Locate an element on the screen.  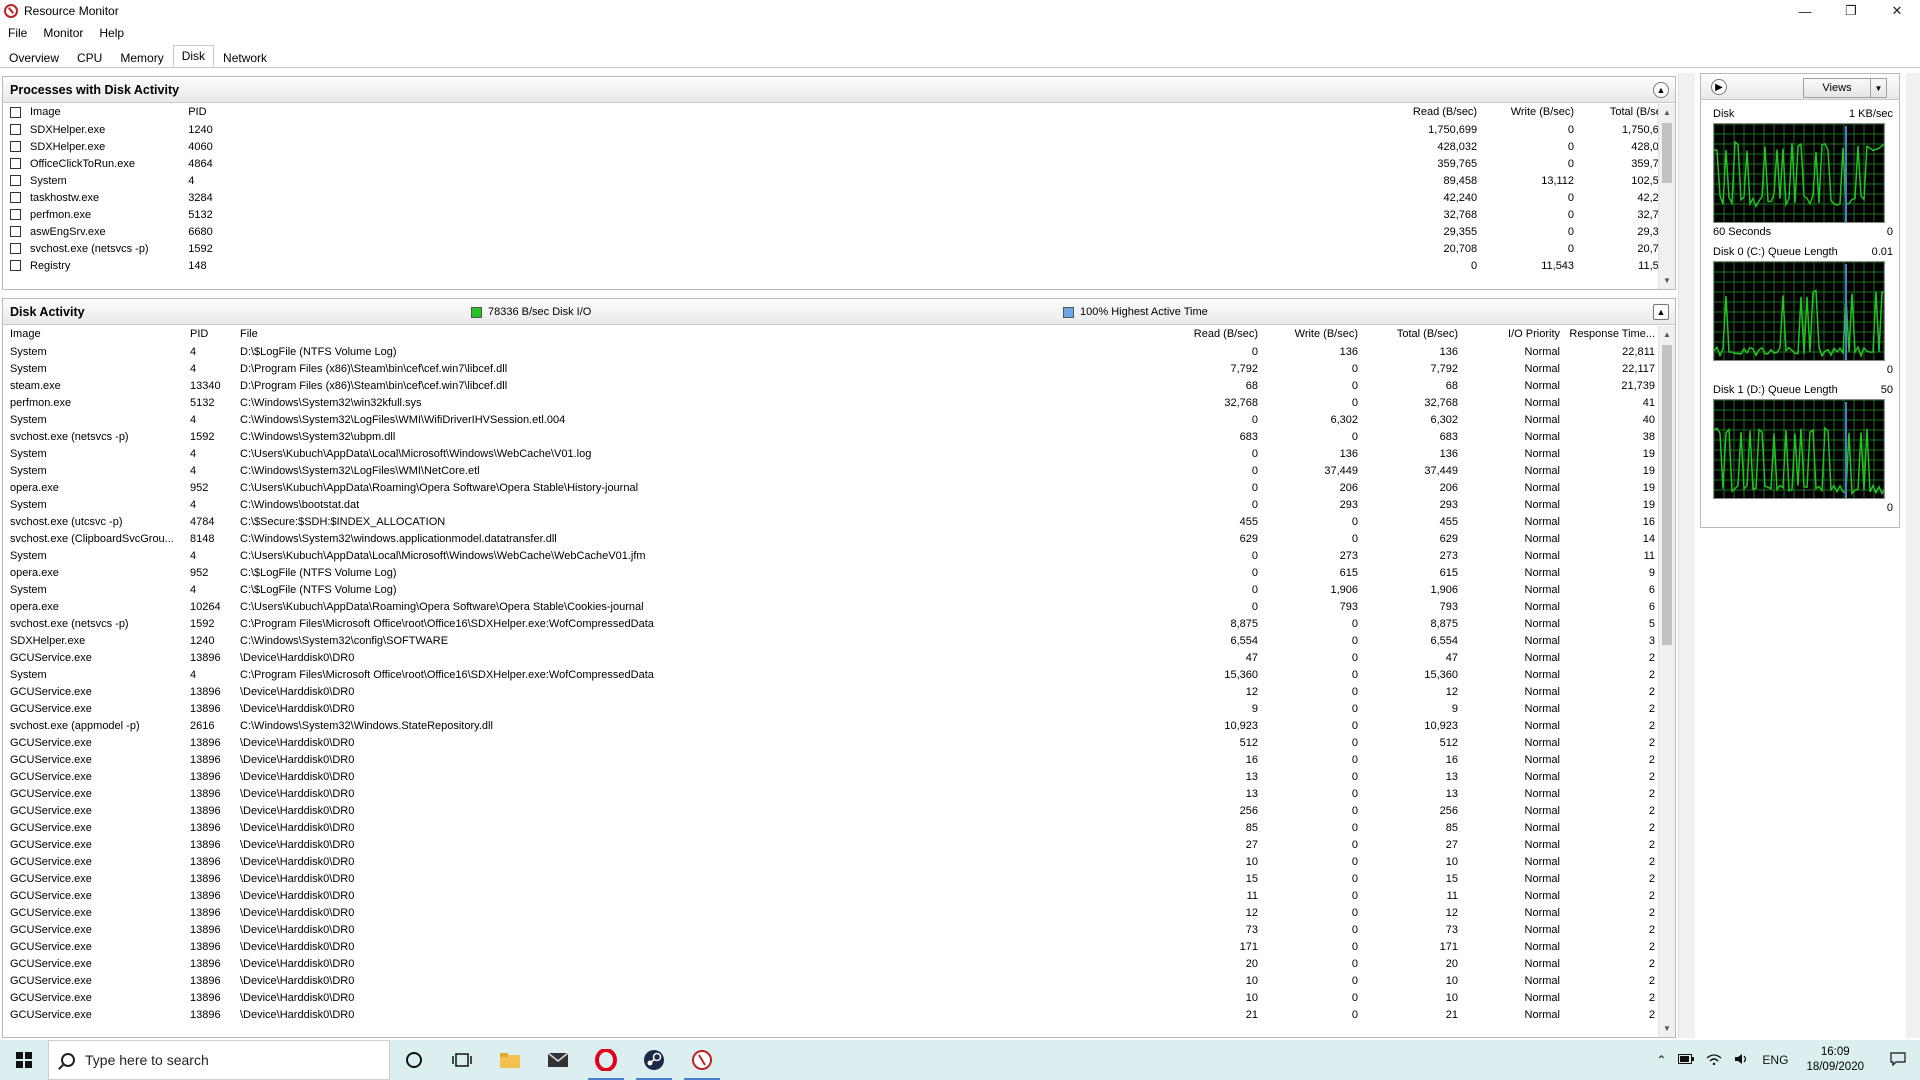
language-indicator: ENG is located at coordinates (1775, 1060).